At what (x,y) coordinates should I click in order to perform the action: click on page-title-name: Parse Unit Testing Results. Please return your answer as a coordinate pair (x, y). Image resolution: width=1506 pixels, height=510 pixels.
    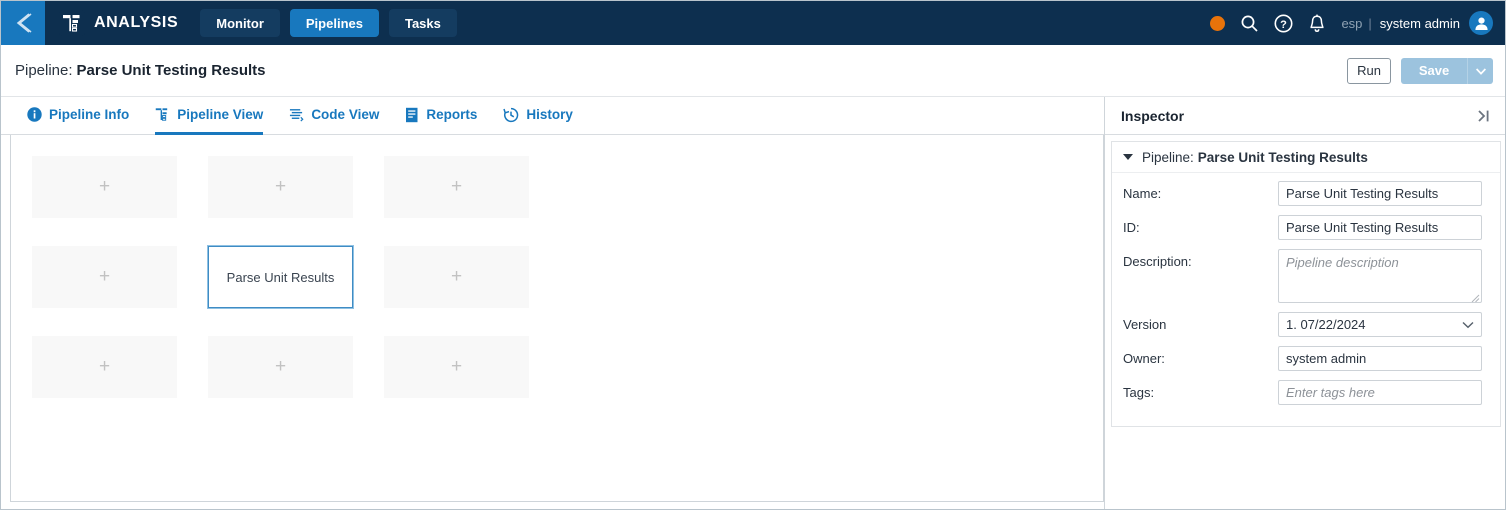
    Looking at the image, I should click on (171, 70).